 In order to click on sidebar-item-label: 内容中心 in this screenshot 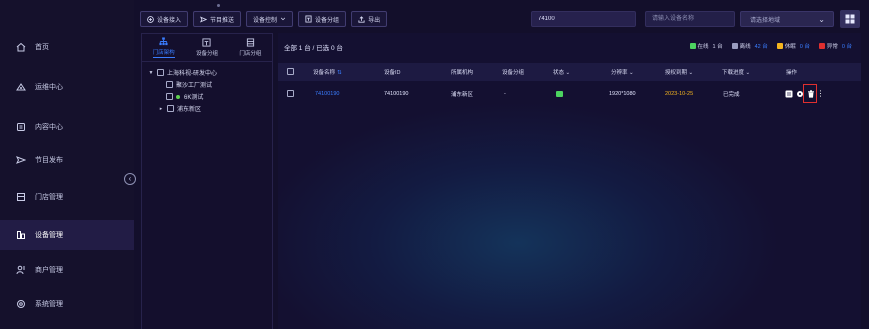, I will do `click(49, 127)`.